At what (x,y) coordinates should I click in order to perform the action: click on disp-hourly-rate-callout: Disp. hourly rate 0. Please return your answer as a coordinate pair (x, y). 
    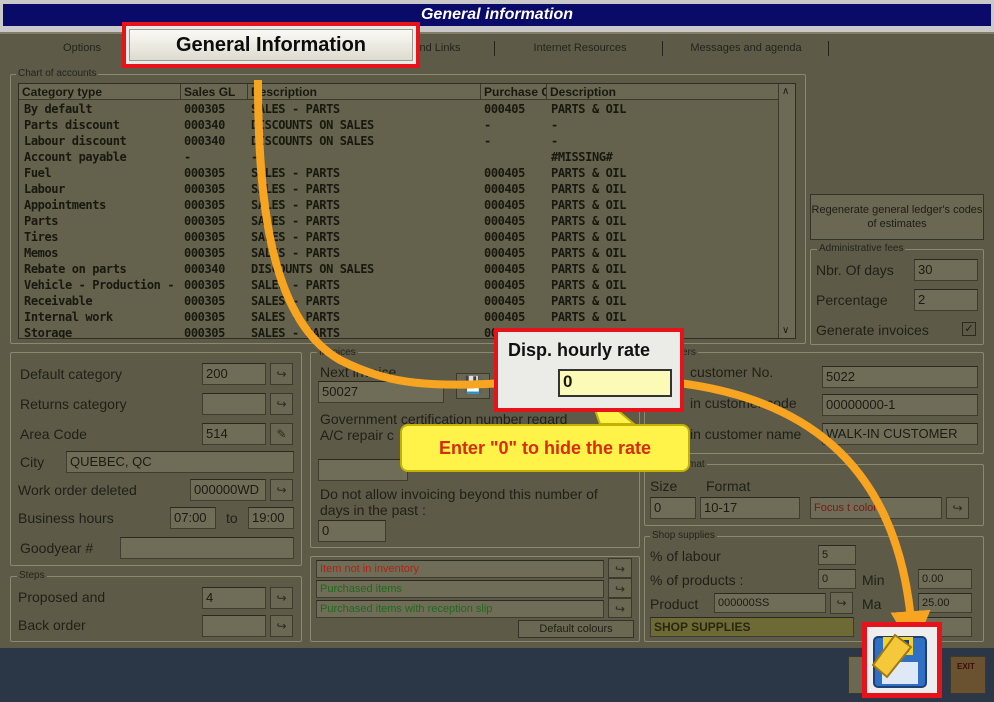
    Looking at the image, I should click on (589, 370).